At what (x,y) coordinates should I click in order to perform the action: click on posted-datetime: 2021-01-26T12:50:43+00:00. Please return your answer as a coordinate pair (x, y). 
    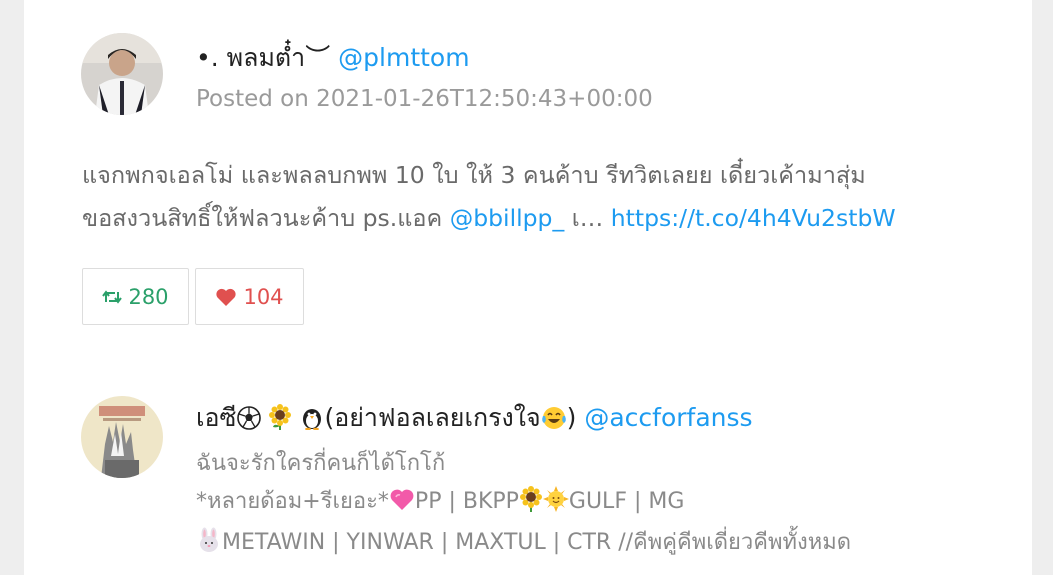
    Looking at the image, I should click on (484, 99).